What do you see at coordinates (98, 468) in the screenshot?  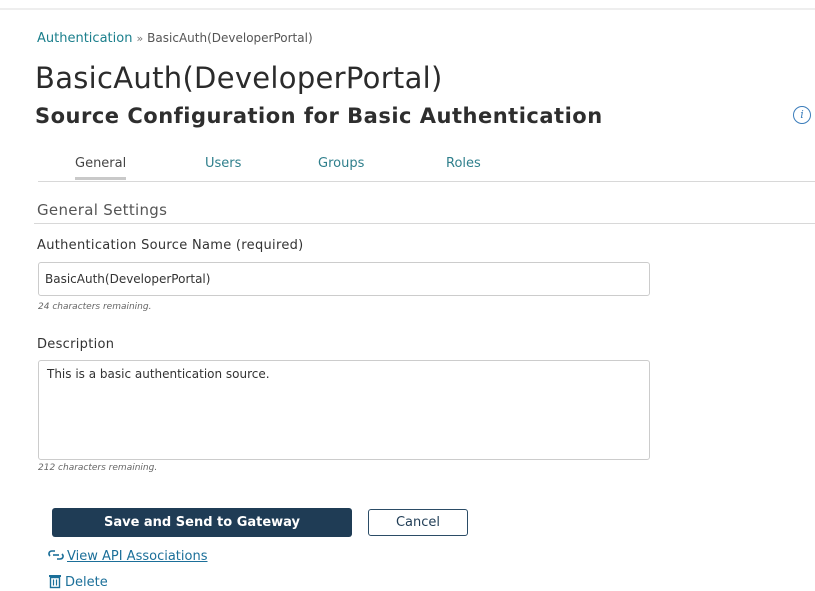 I see `description-hint: 212 characters remaining.` at bounding box center [98, 468].